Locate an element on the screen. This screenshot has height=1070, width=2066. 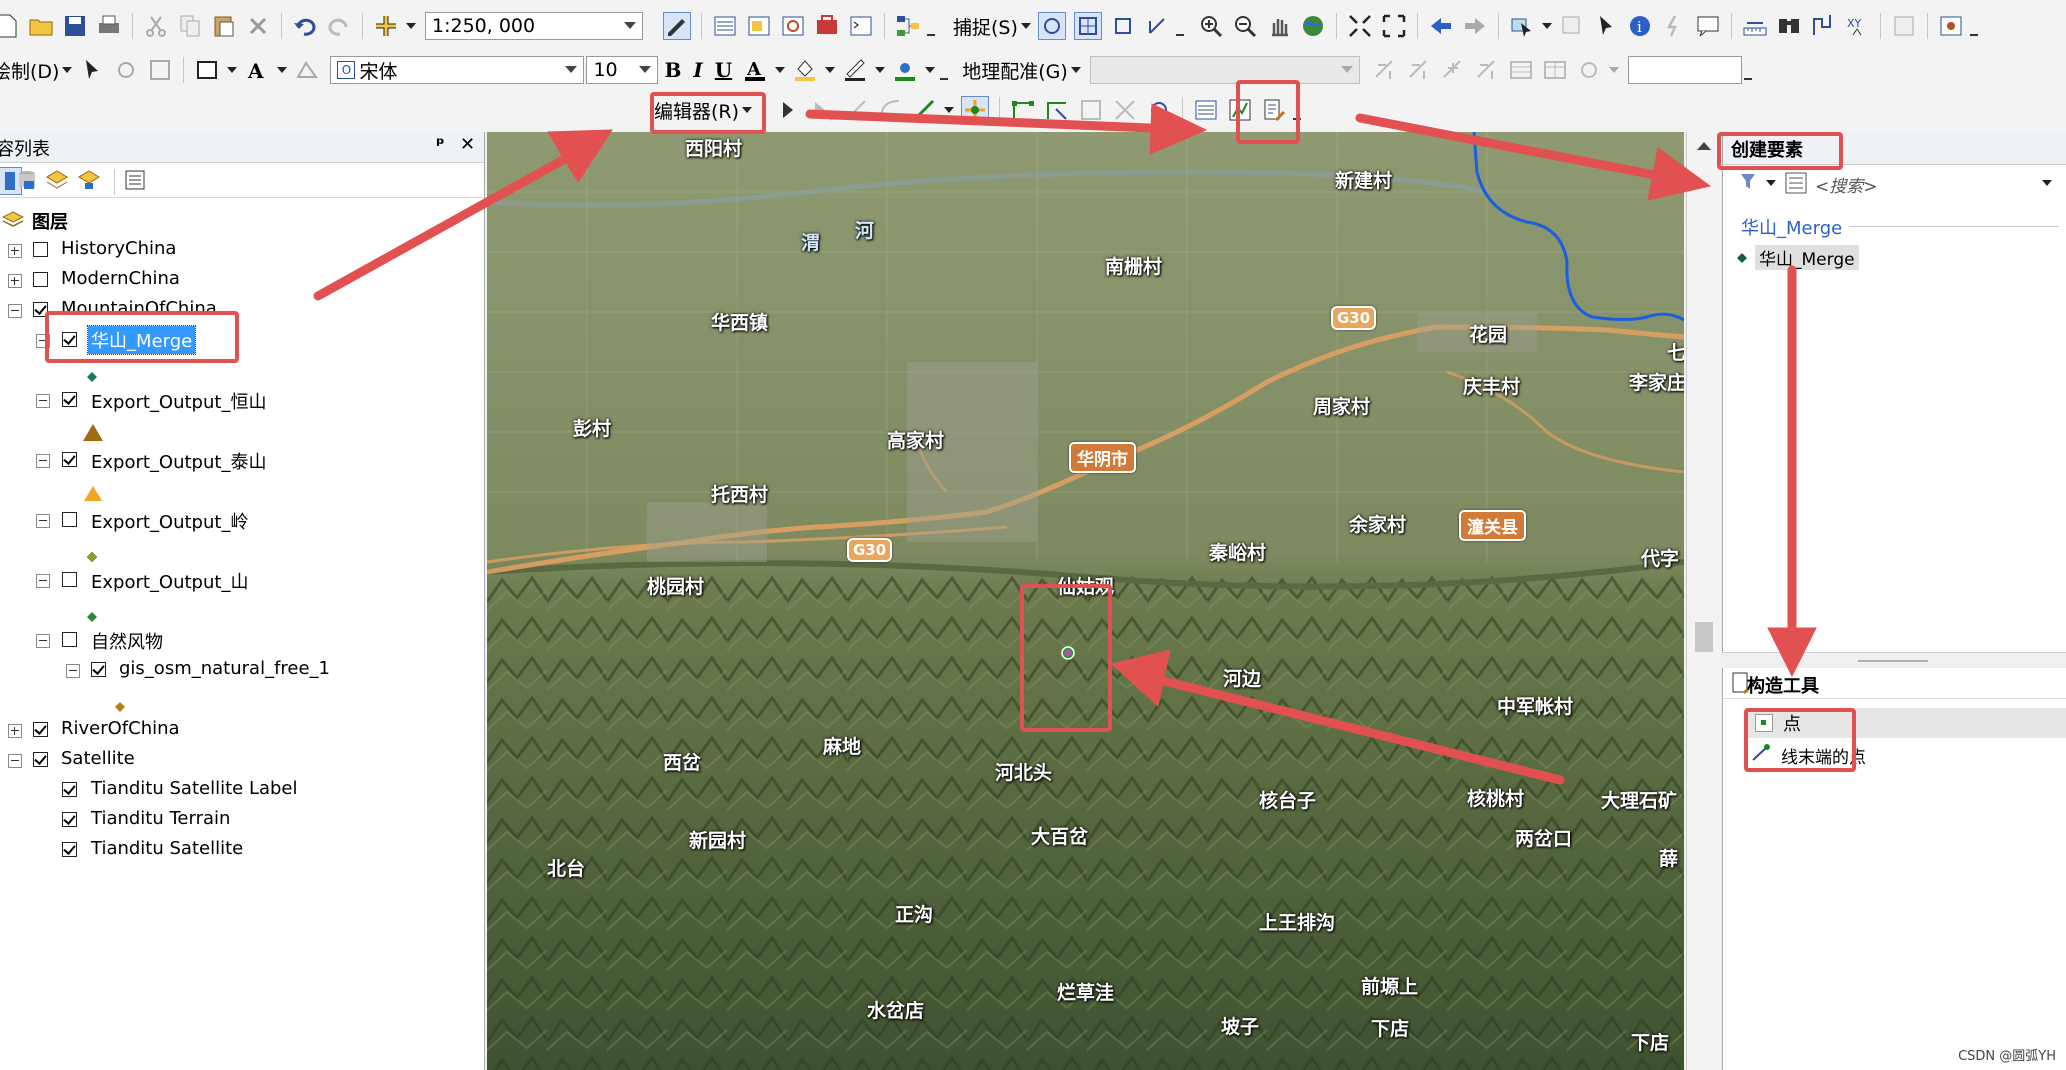
template-search-field: <搜索> is located at coordinates (1846, 184).